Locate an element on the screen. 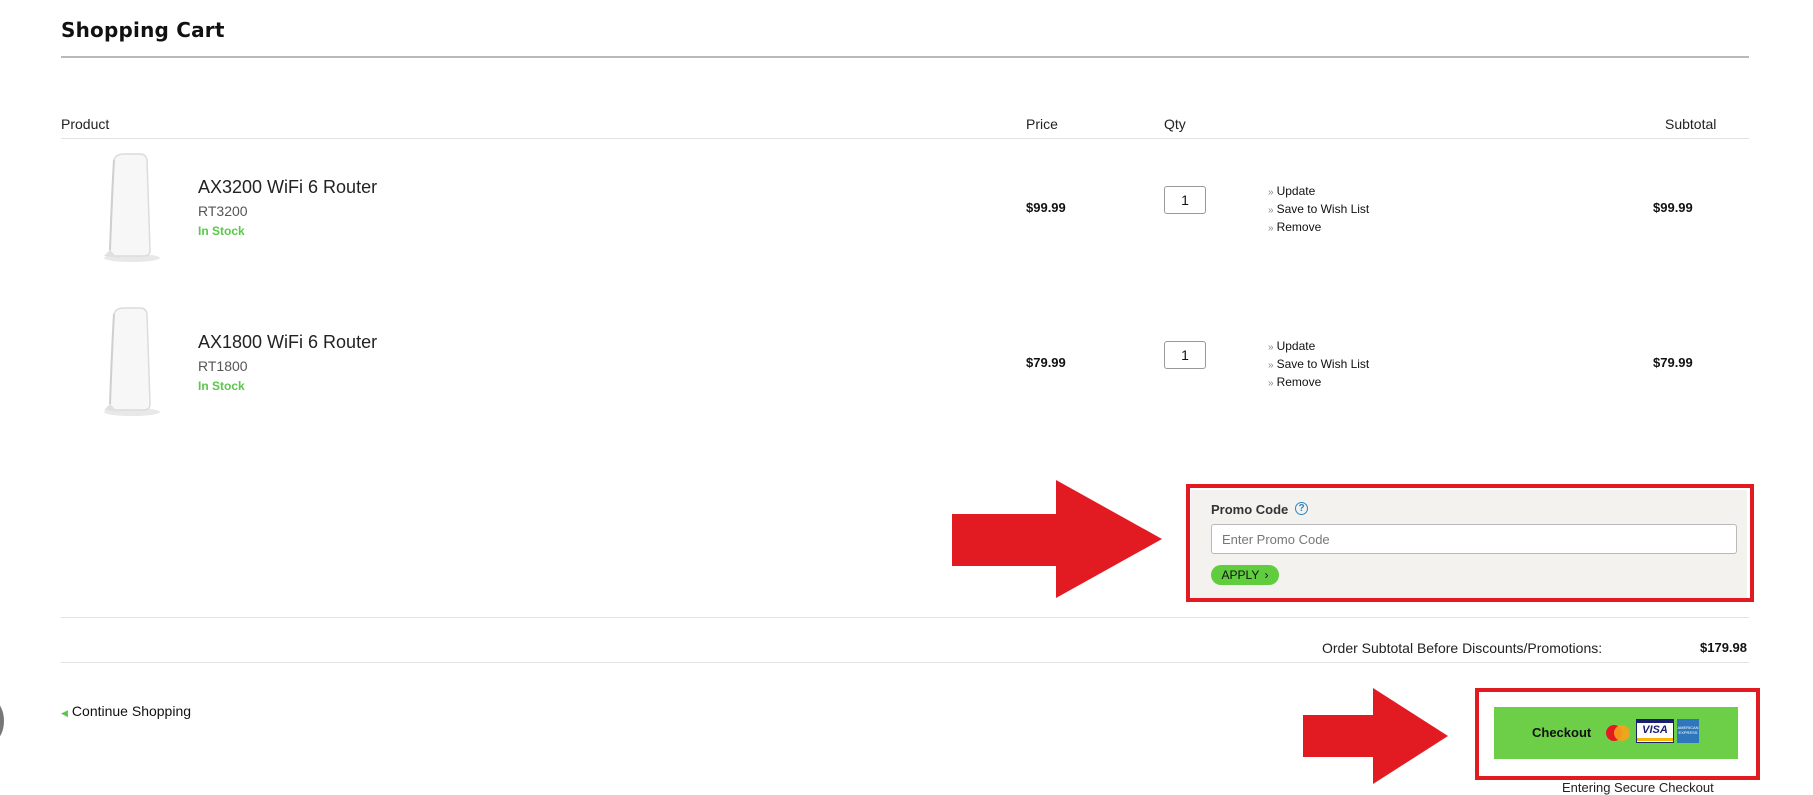 The height and width of the screenshot is (795, 1813). secure-checkout-text: Entering Secure Checkout is located at coordinates (1638, 787).